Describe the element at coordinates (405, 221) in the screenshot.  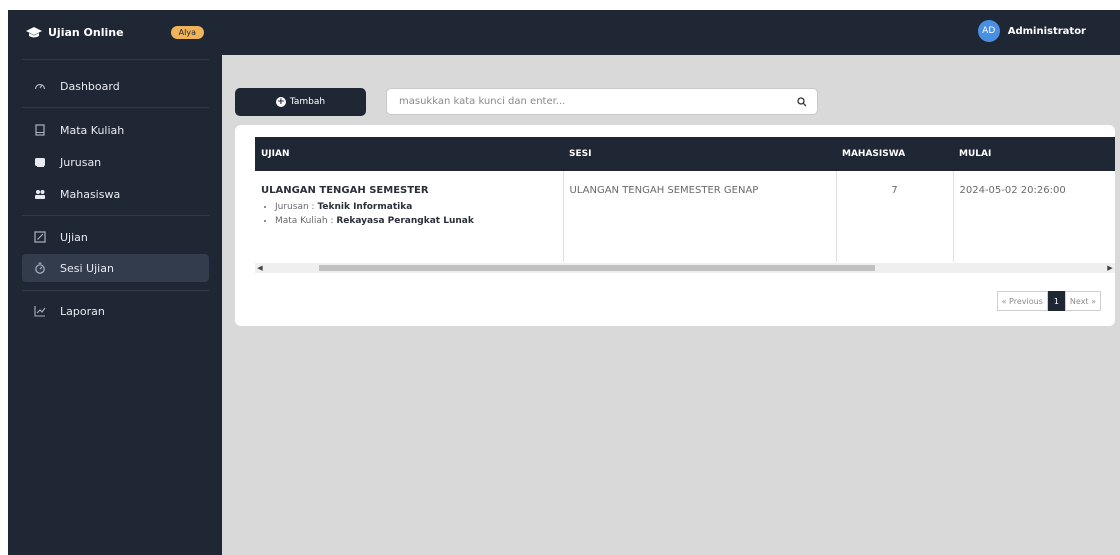
I see `matkul-value: Rekayasa Perangkat Lunak` at that location.